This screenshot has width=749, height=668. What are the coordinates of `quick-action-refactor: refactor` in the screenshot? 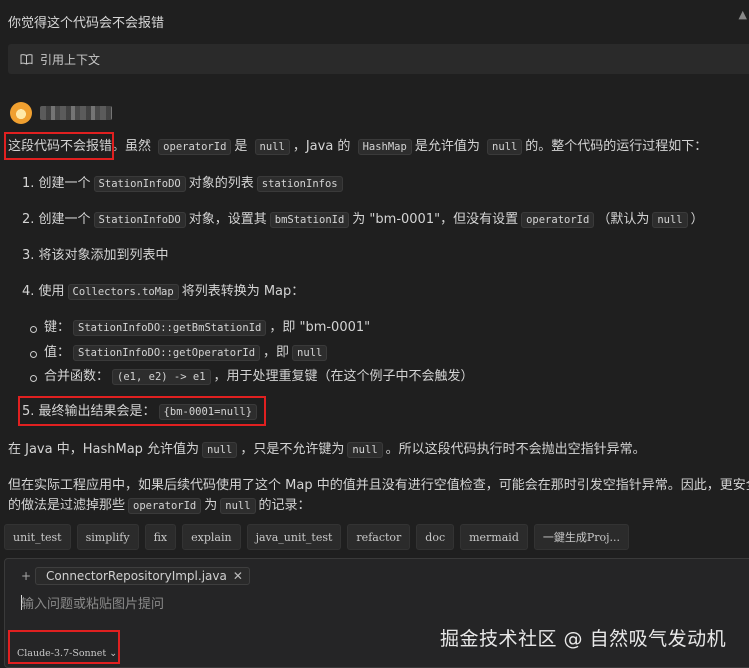 It's located at (379, 537).